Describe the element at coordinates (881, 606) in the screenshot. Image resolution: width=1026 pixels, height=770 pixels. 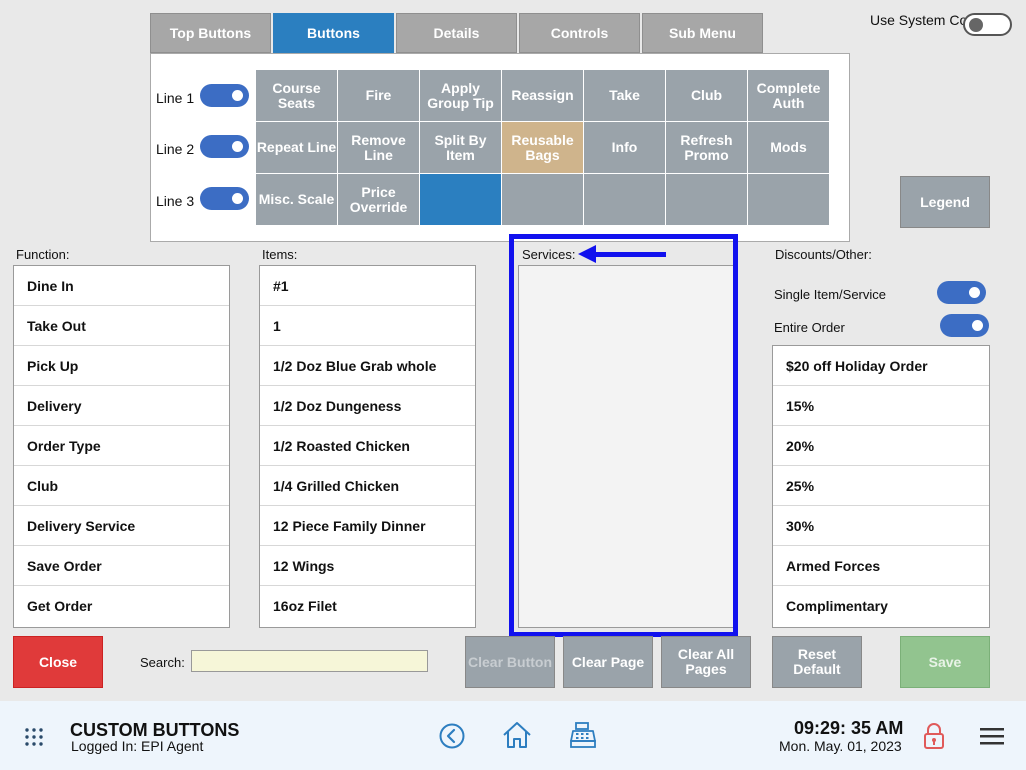
I see `list-item: Complimentary` at that location.